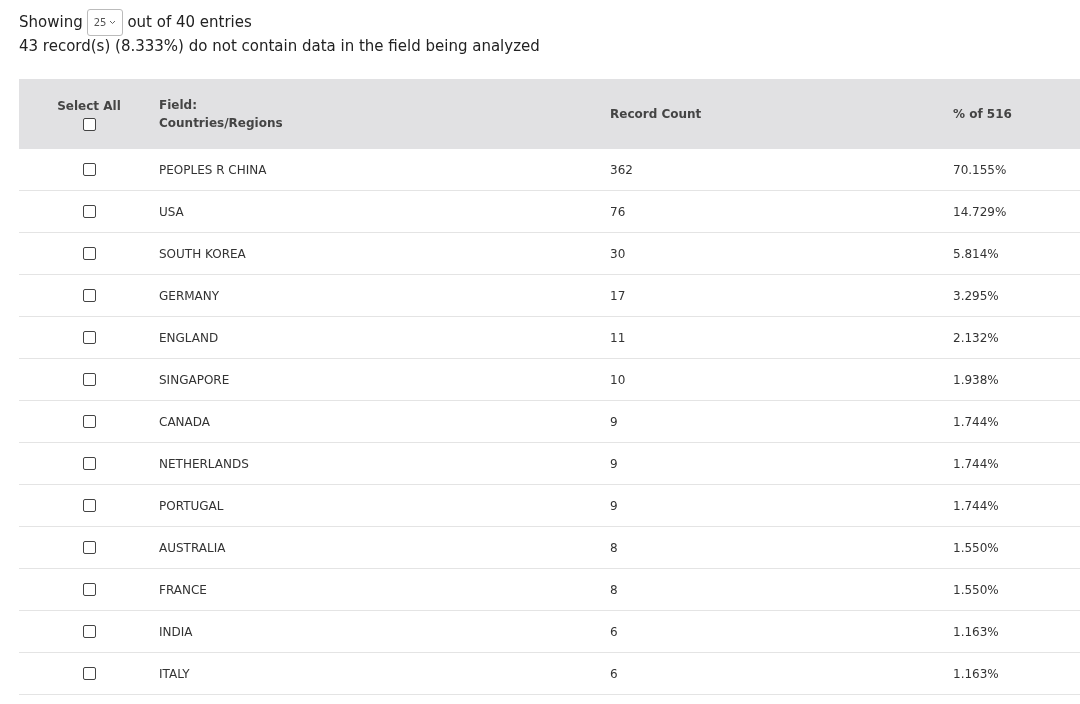  Describe the element at coordinates (193, 547) in the screenshot. I see `table-cell-text: AUSTRALIA` at that location.